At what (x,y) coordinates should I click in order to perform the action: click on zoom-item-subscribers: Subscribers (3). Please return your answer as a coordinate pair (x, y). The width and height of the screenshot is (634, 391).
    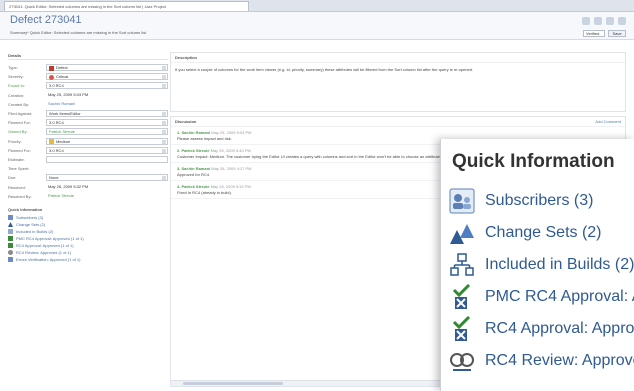
    Looking at the image, I should click on (521, 201).